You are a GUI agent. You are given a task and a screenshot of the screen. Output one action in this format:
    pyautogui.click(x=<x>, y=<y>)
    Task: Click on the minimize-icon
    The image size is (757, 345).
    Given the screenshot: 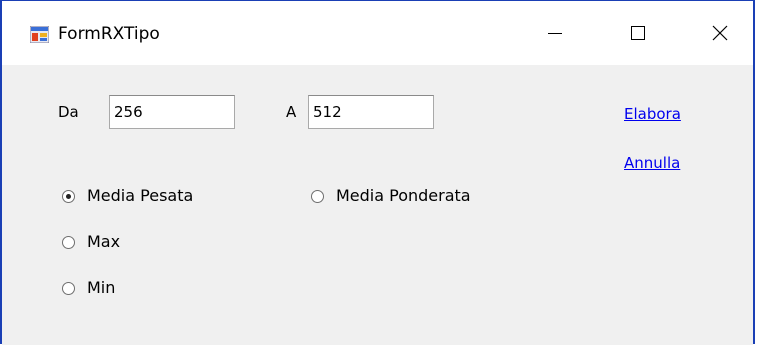 What is the action you would take?
    pyautogui.click(x=555, y=33)
    